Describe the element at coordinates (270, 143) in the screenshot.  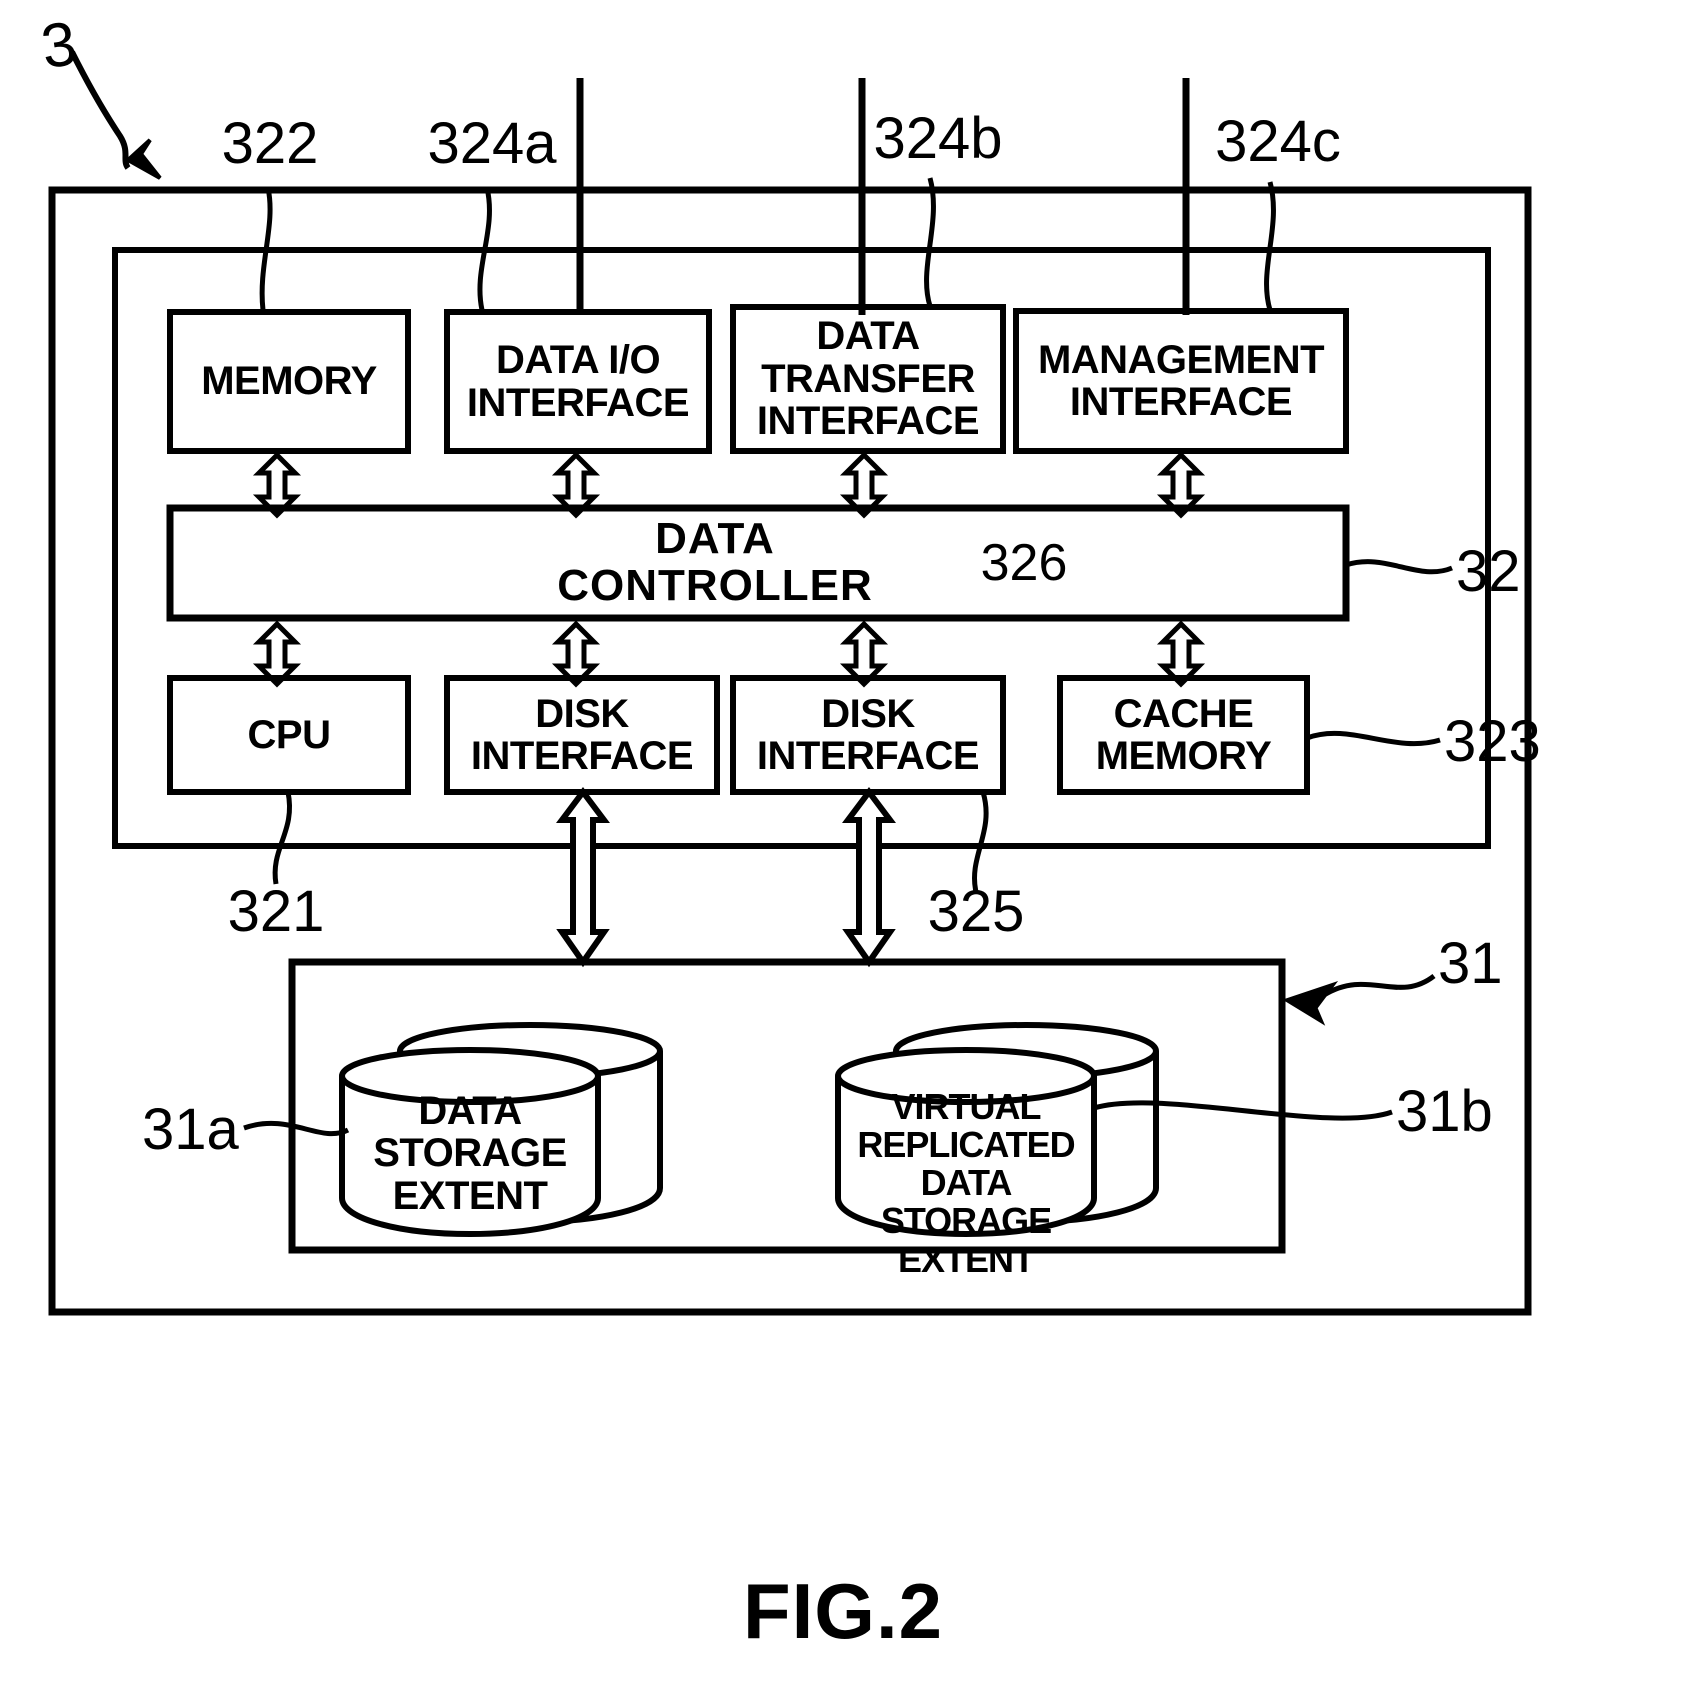
I see `ref-memory-322: 322` at that location.